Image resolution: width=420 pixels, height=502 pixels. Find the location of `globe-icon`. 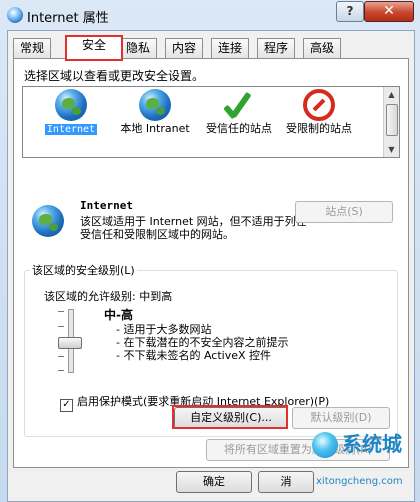

globe-icon is located at coordinates (71, 105).